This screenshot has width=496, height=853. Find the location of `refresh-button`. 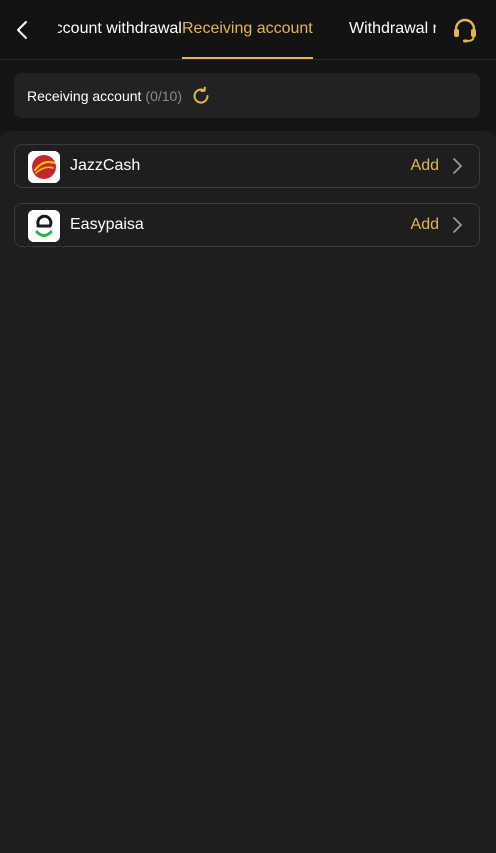

refresh-button is located at coordinates (201, 96).